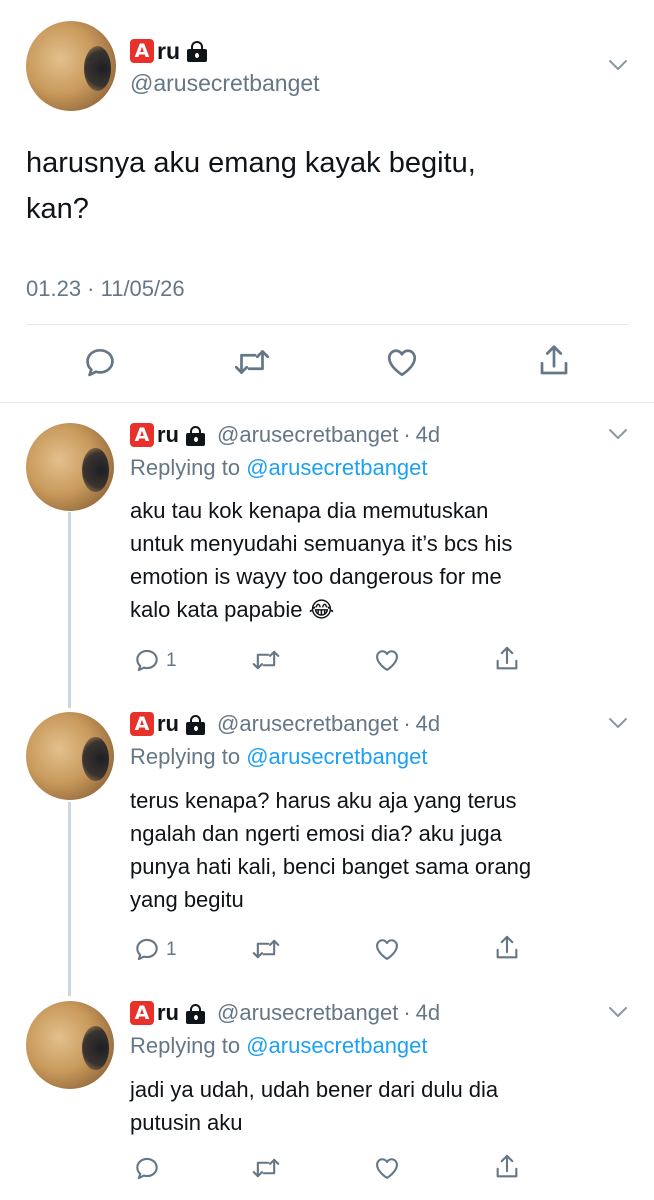  I want to click on reply-text-line: terus kenapa? harus aku aja yang terus, so click(323, 800).